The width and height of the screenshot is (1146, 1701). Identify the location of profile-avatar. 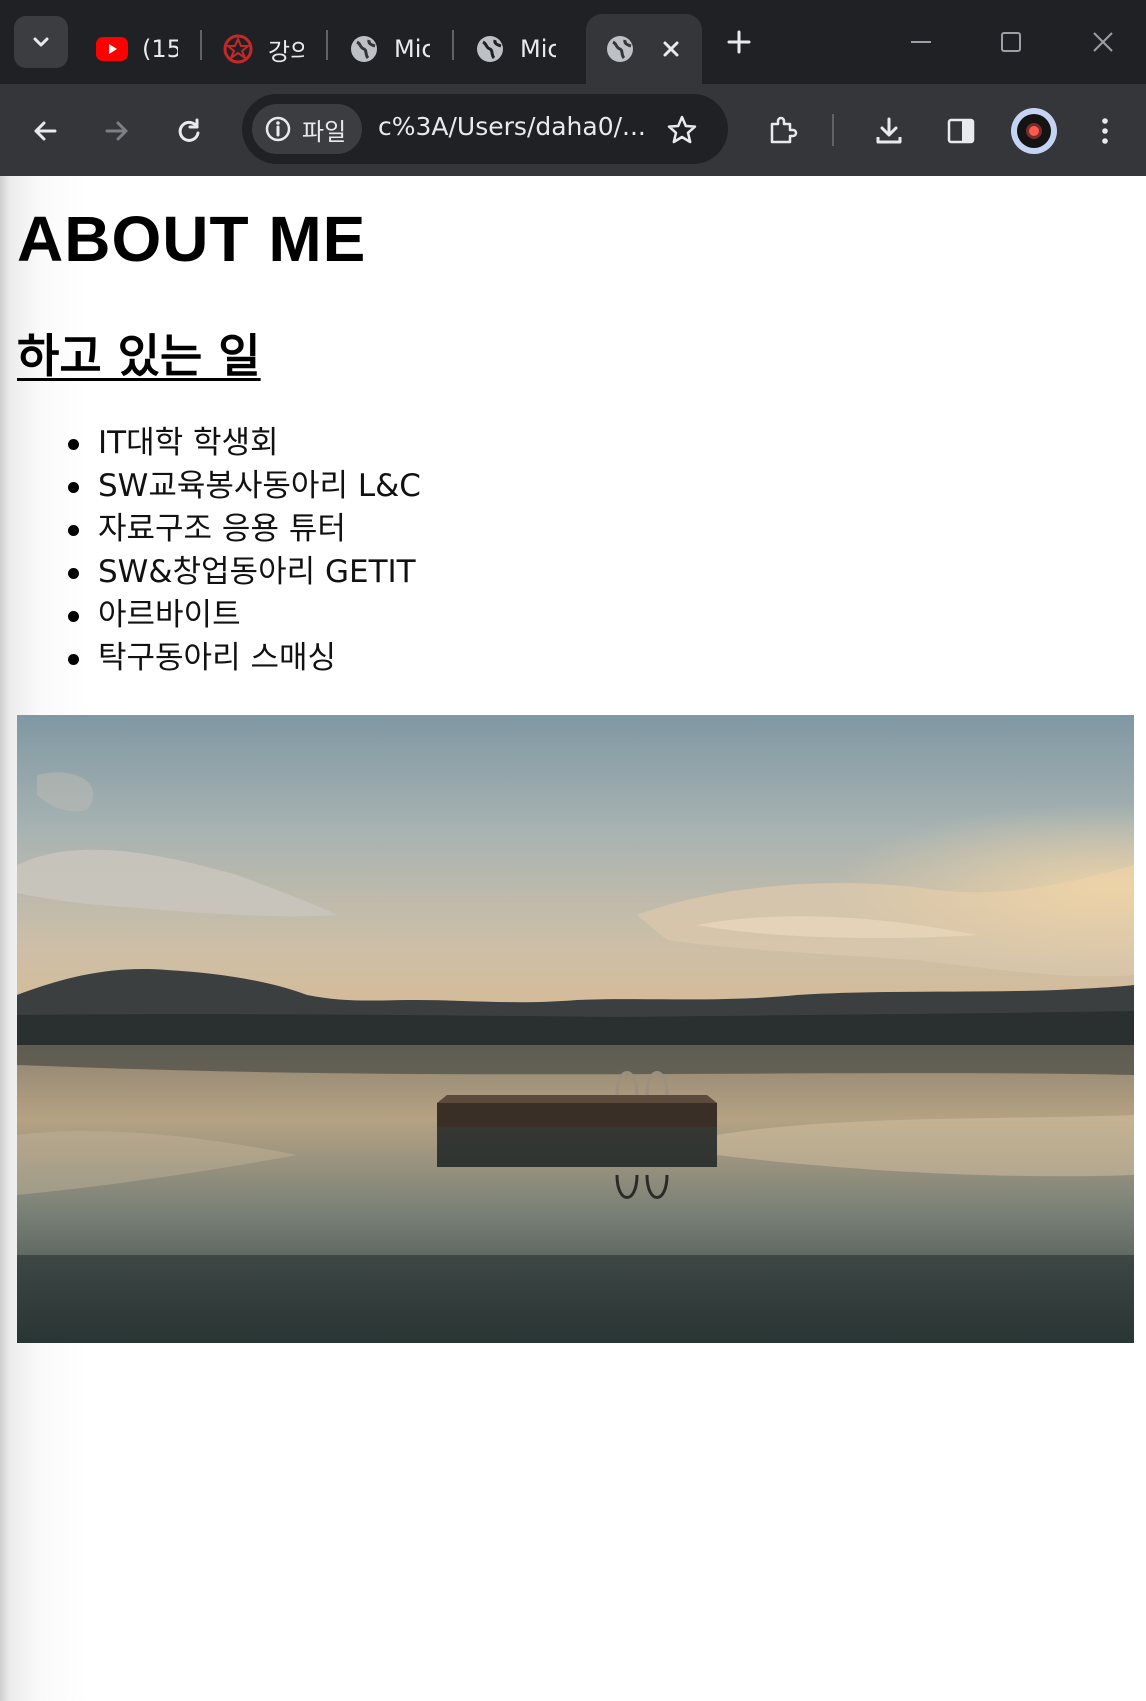
(1034, 131).